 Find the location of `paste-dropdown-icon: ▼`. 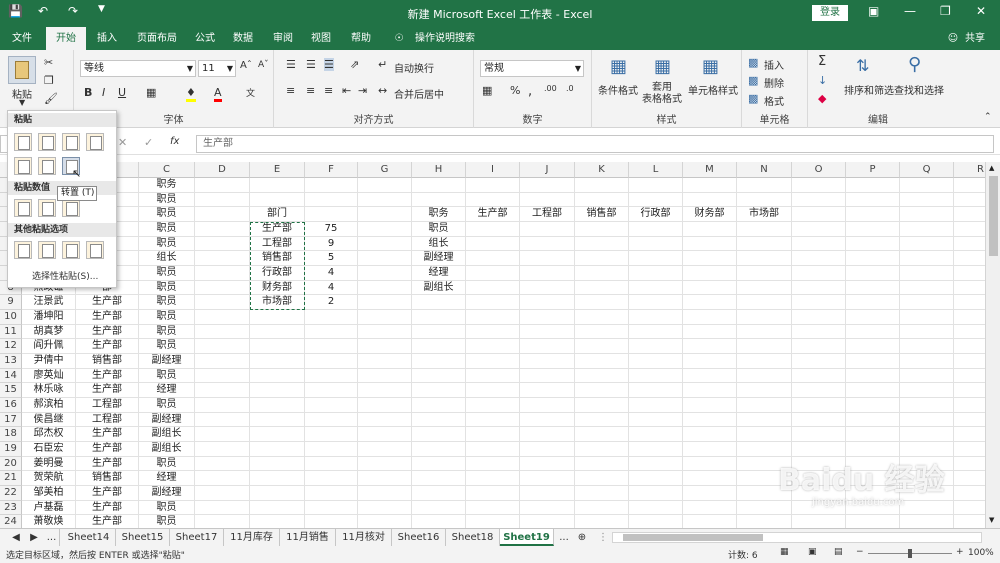

paste-dropdown-icon: ▼ is located at coordinates (22, 102).